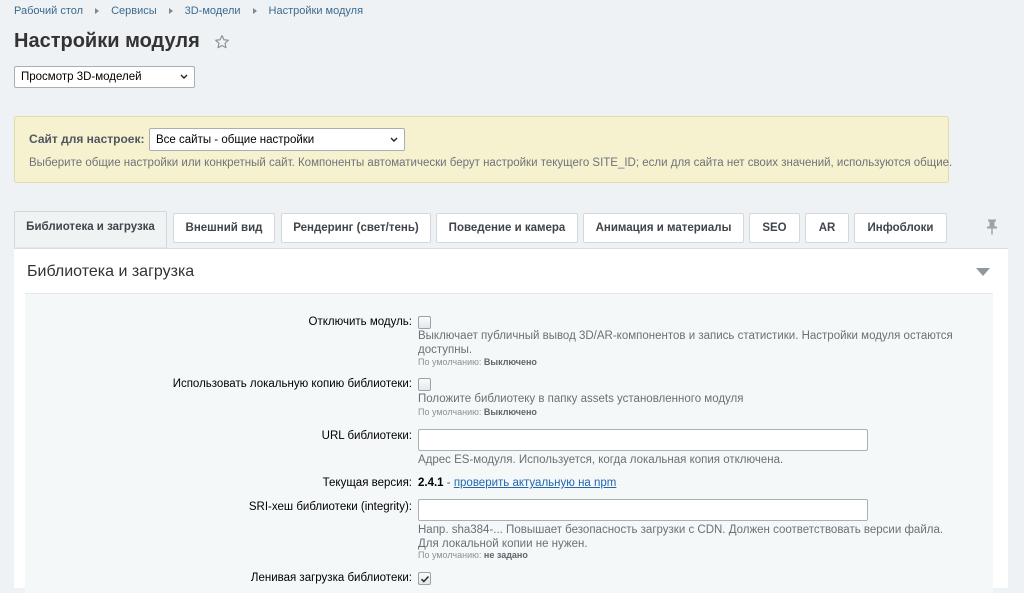 This screenshot has height=593, width=1024. I want to click on breadcrumb-item: Сервисы, so click(134, 11).